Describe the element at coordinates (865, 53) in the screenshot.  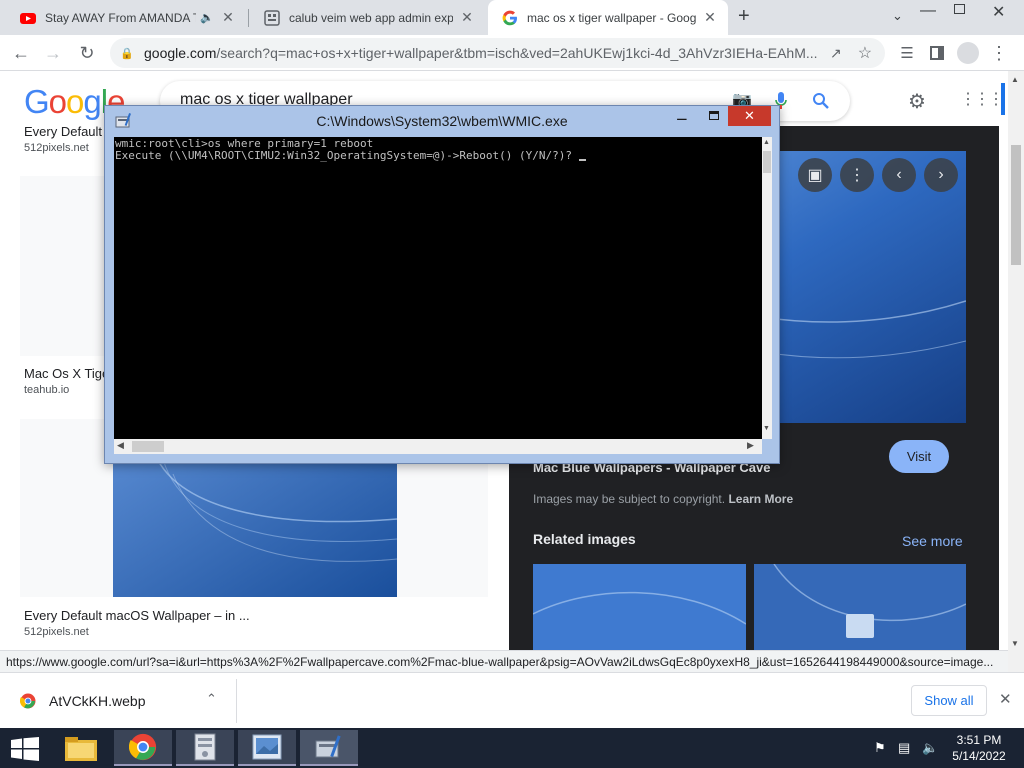
I see `bookmark-star-icon: ☆` at that location.